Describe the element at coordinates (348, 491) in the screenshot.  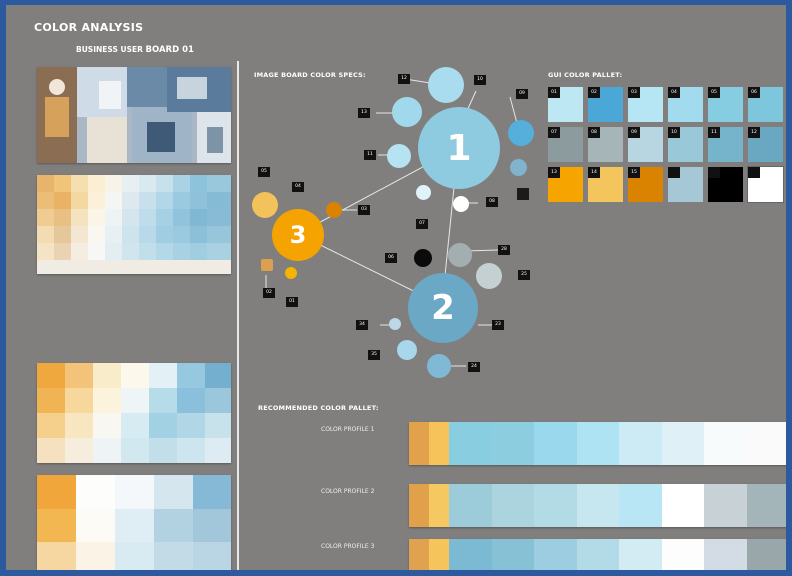
I see `profile-label: COLOR PROFILE 2` at that location.